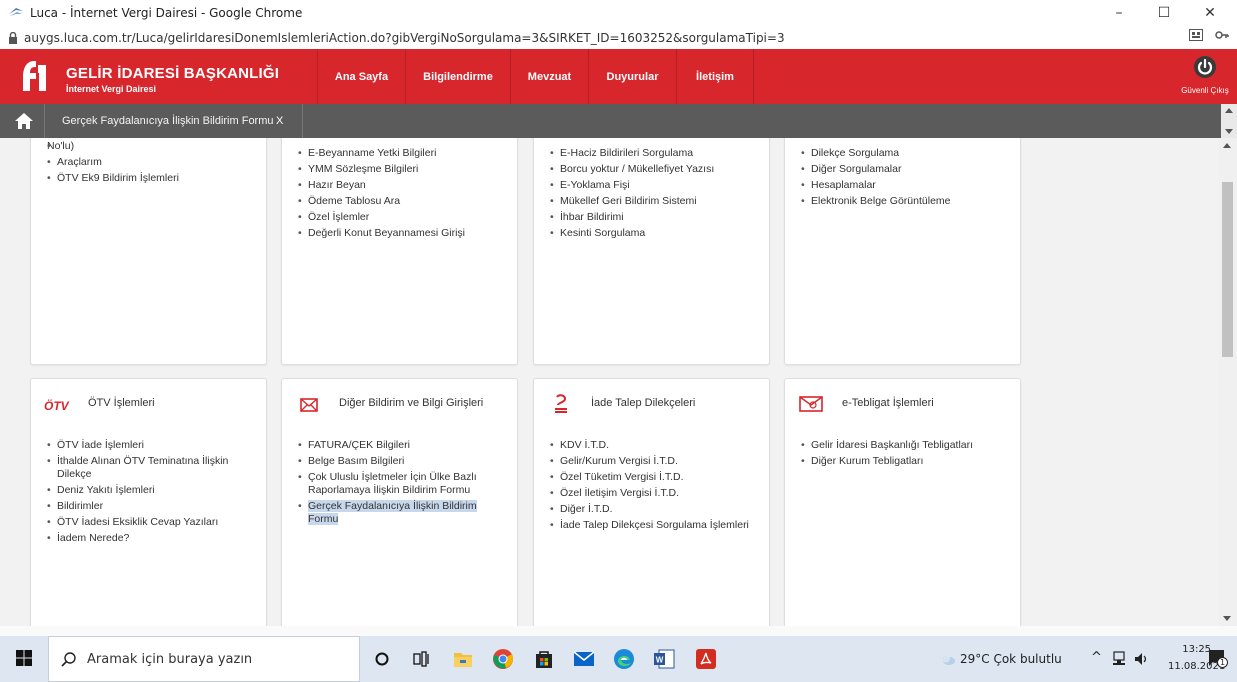 This screenshot has width=1237, height=682. Describe the element at coordinates (147, 178) in the screenshot. I see `list-item: ÖTV Ek9 Bildirim İşlemleri` at that location.